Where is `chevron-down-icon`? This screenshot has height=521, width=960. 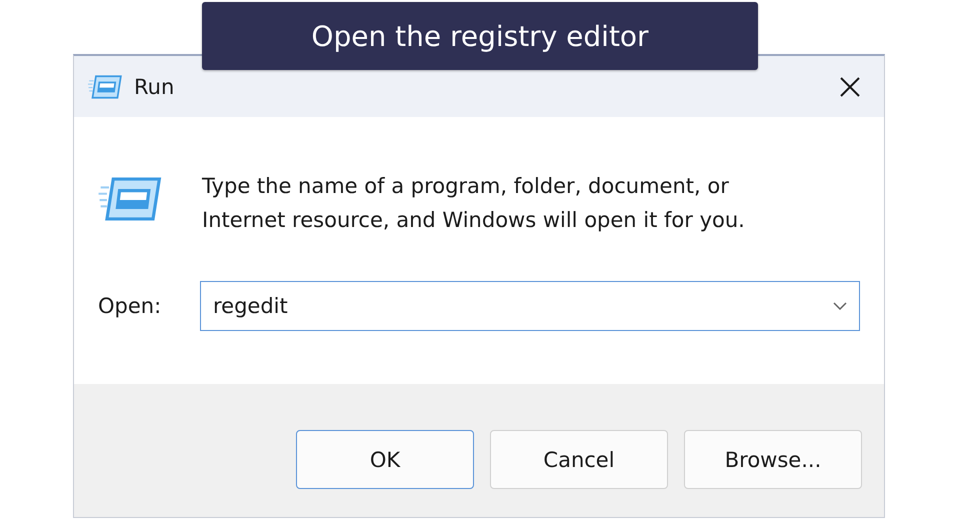
chevron-down-icon is located at coordinates (840, 306).